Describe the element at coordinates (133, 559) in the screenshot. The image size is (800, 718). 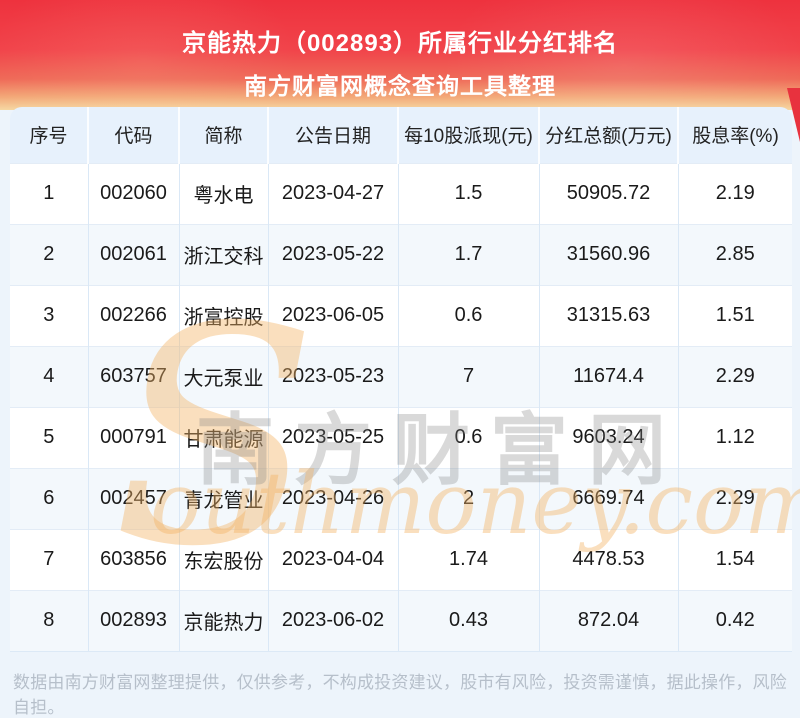
I see `table-cell: 603856` at that location.